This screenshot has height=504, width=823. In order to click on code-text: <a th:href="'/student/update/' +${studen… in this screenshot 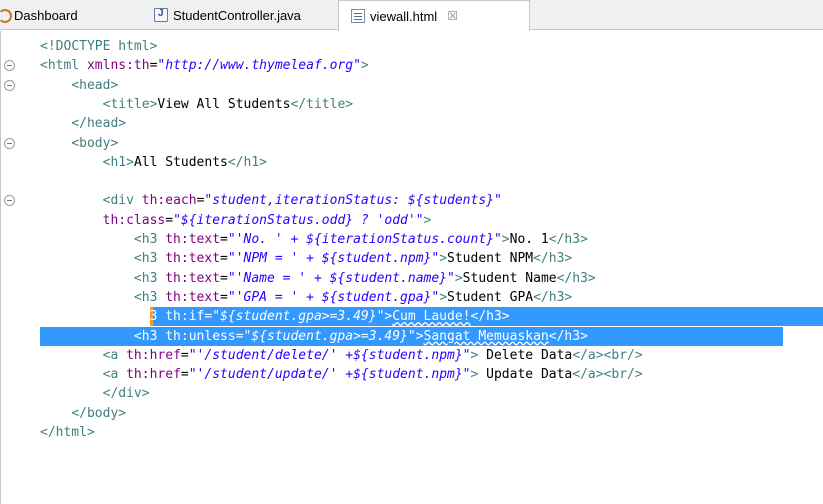, I will do `click(341, 374)`.